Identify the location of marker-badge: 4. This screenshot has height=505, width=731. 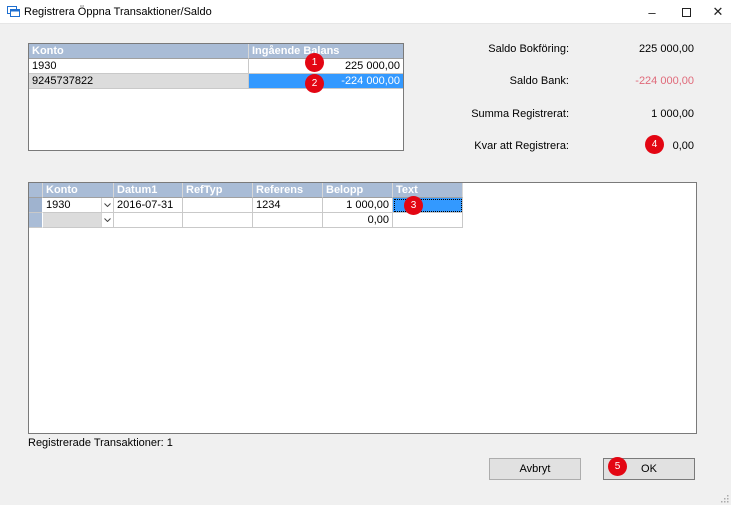
(654, 144).